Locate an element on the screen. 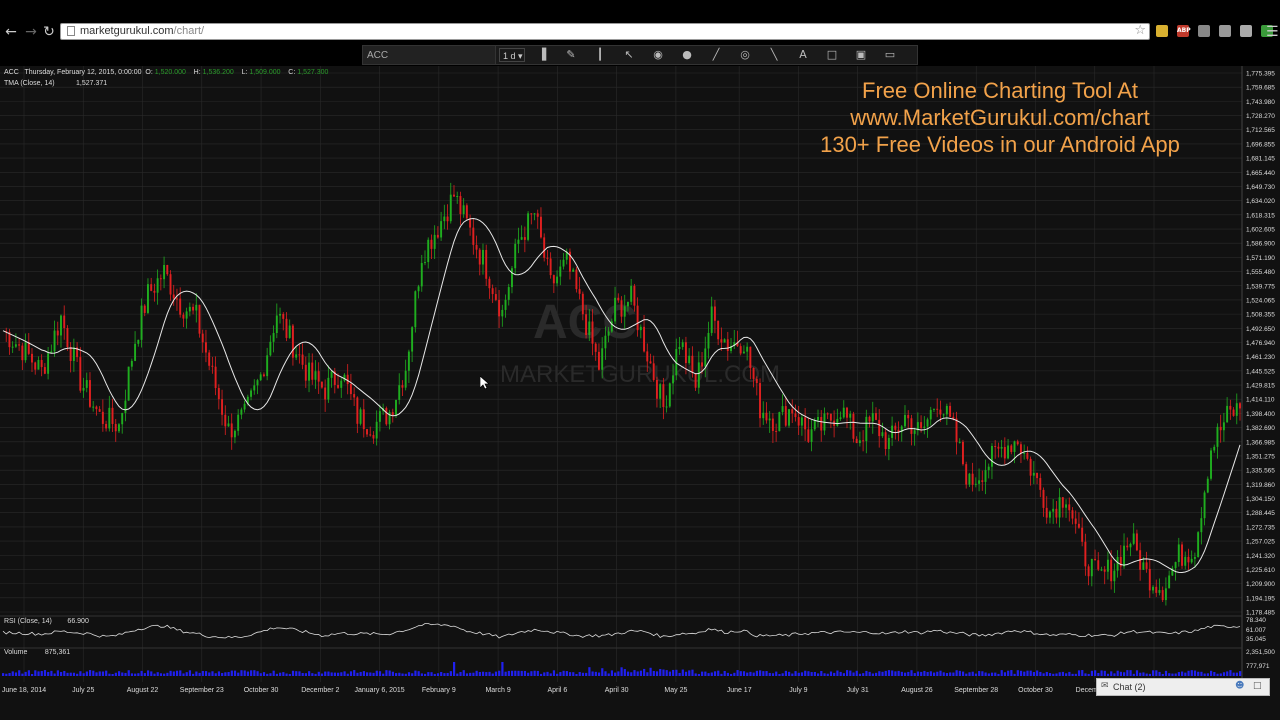  camera-icon: ▣ is located at coordinates (861, 55).